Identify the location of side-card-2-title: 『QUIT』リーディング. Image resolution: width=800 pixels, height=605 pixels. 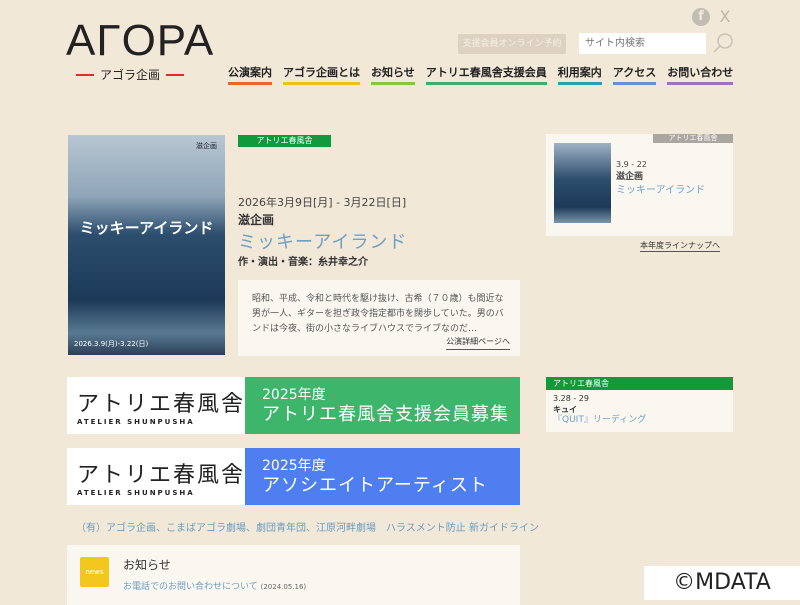
(639, 420).